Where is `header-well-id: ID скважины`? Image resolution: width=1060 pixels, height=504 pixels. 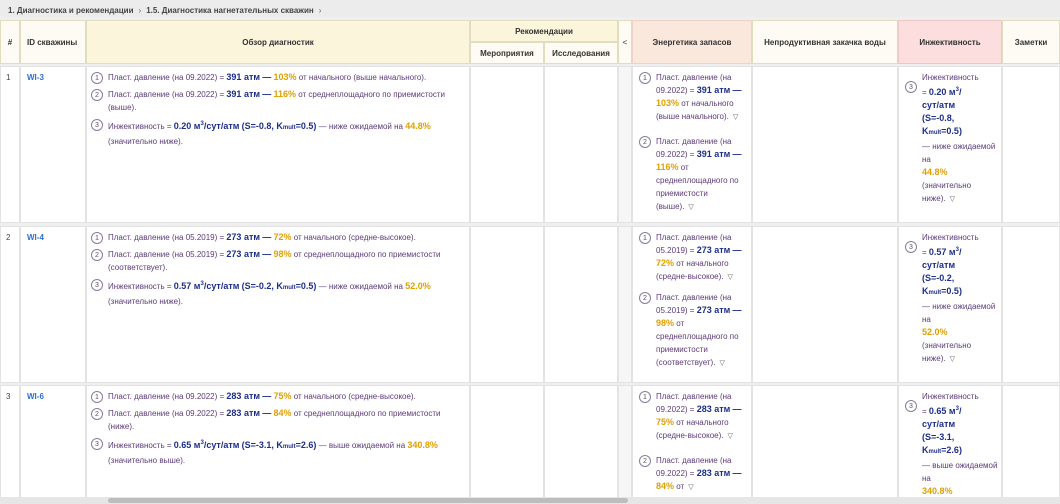 header-well-id: ID скважины is located at coordinates (53, 42).